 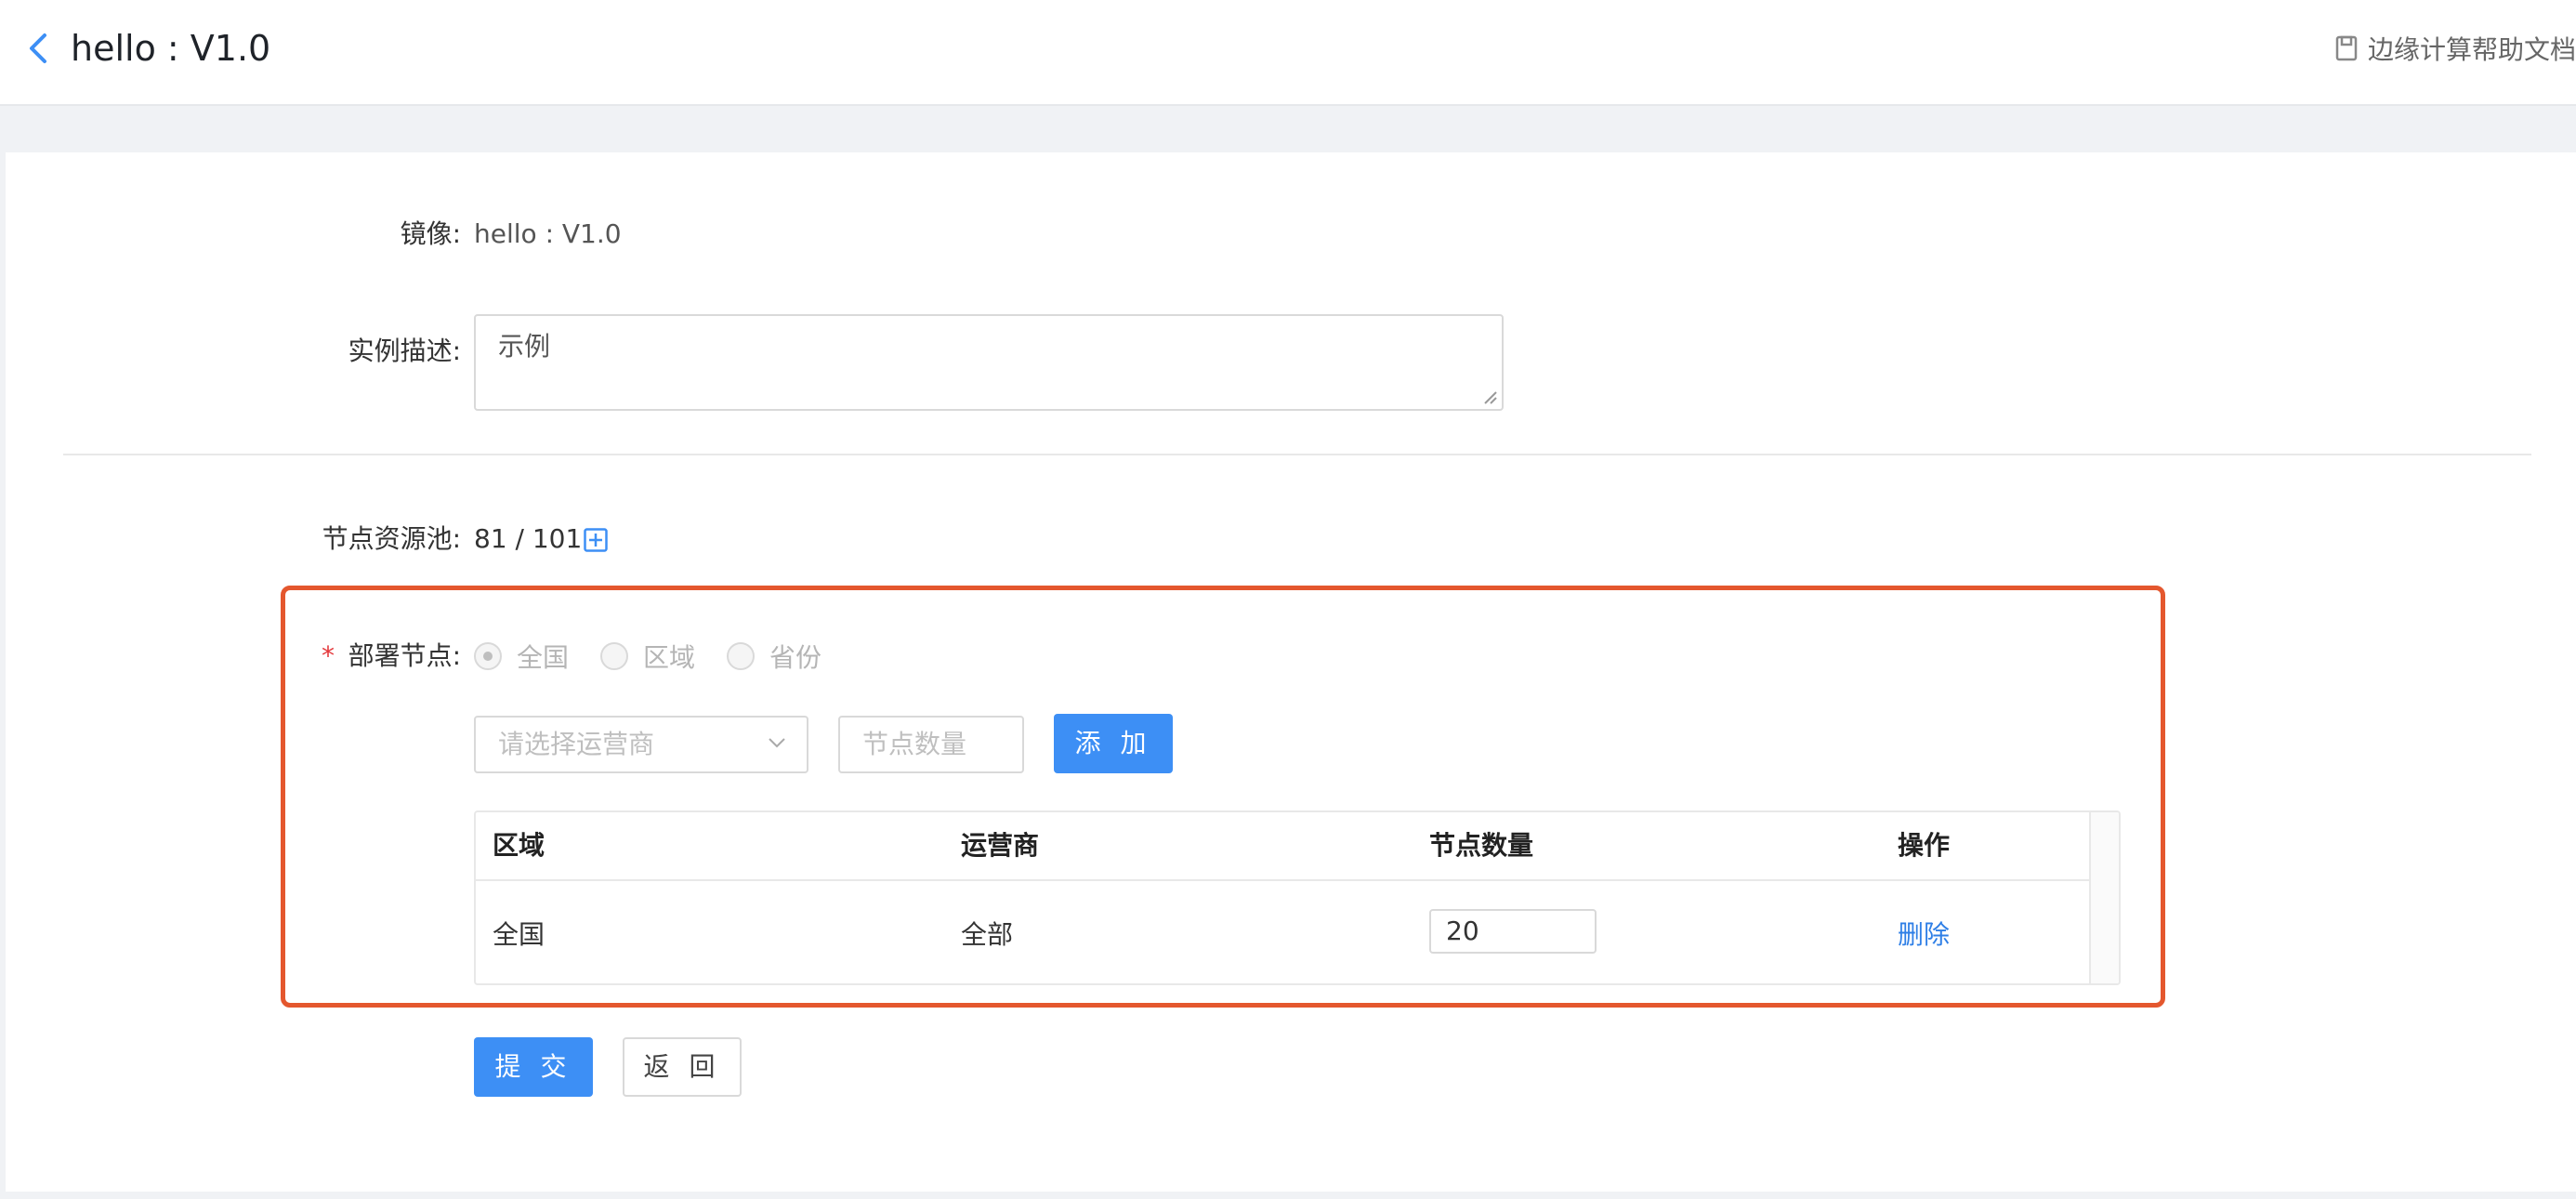 What do you see at coordinates (533, 1067) in the screenshot?
I see `submit-button: 提 交` at bounding box center [533, 1067].